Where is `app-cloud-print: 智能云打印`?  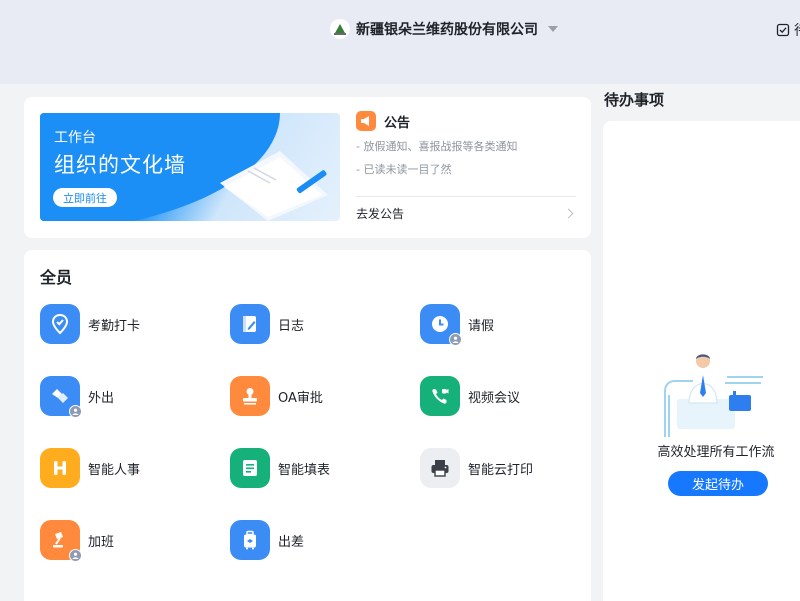
app-cloud-print: 智能云打印 is located at coordinates (476, 468).